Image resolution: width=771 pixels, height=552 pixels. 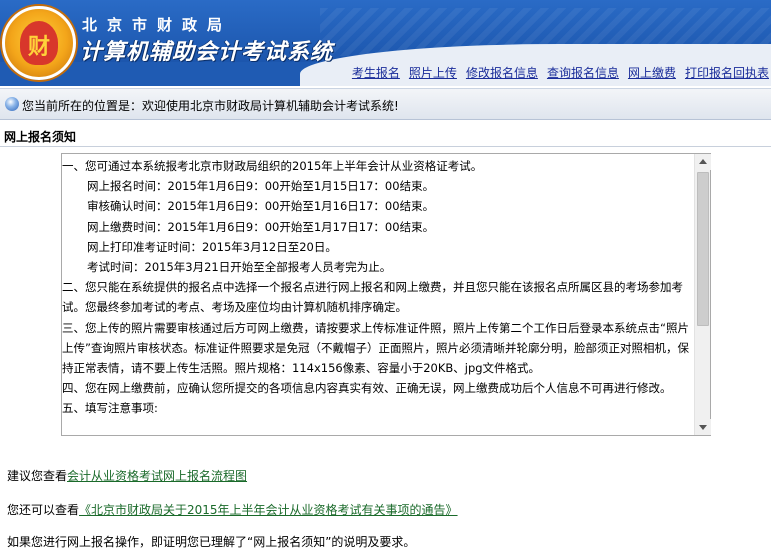 I want to click on main-nav: 考生报名 照片上传 修改报名信息 查询报名信息 网上缴费 打印报名回执表, so click(x=561, y=74).